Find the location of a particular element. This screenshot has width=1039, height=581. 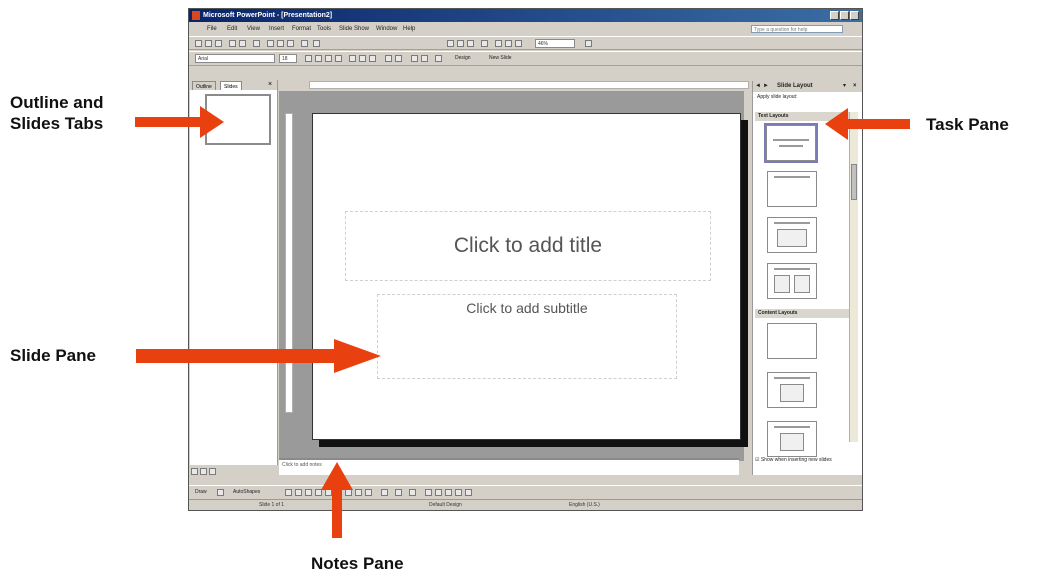

arrow-notes-pane is located at coordinates (337, 500).